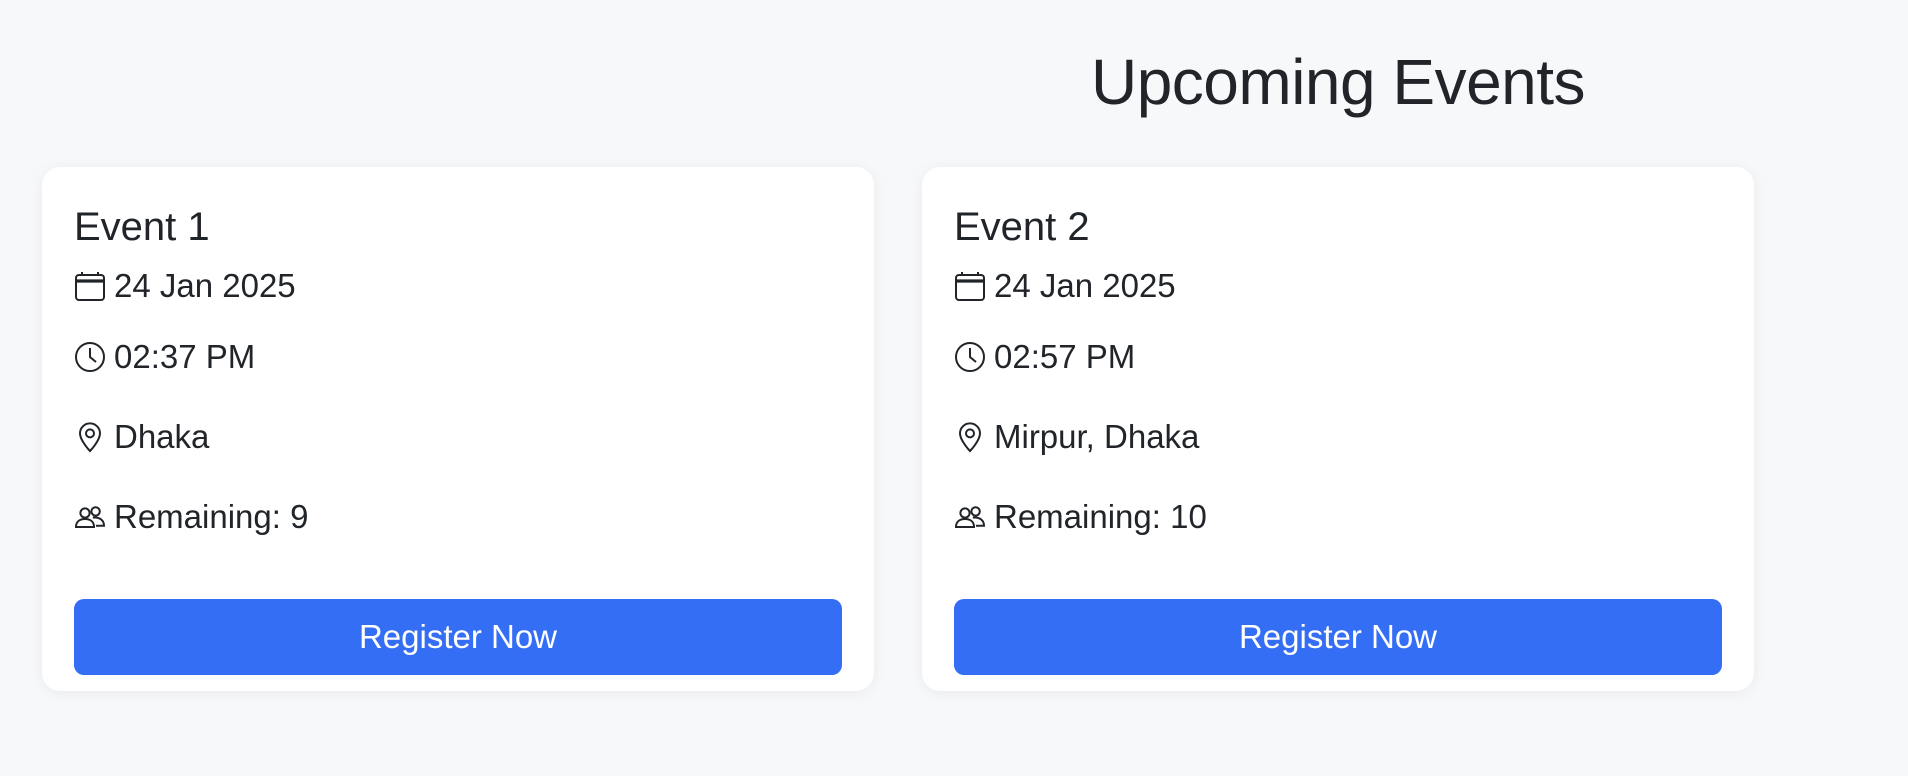 The image size is (1908, 776). I want to click on event-time: 02:57 PM, so click(1065, 356).